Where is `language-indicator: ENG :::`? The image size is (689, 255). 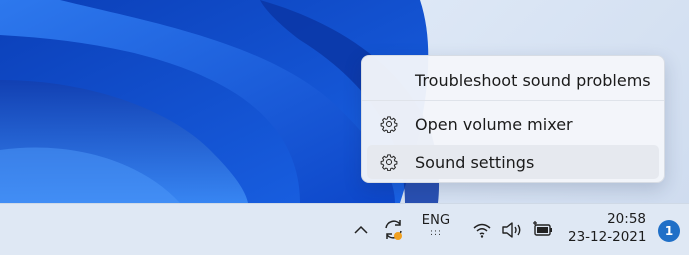 language-indicator: ENG ::: is located at coordinates (436, 225).